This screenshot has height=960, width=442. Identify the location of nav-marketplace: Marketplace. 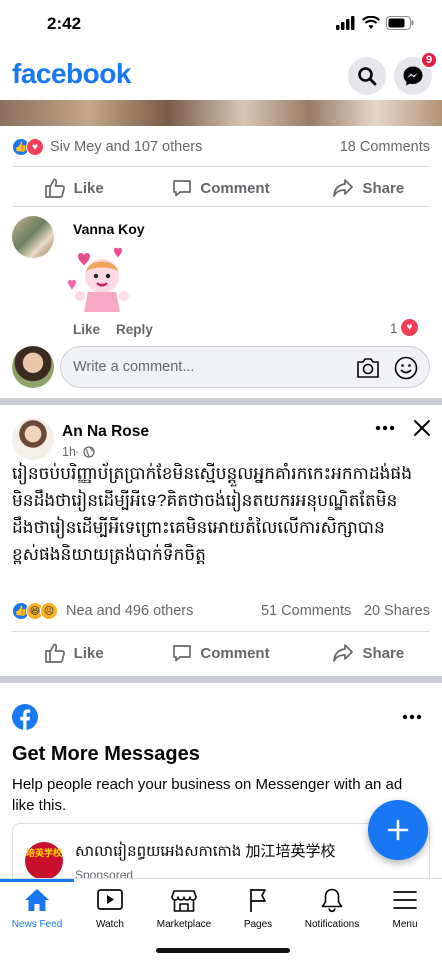
(184, 908).